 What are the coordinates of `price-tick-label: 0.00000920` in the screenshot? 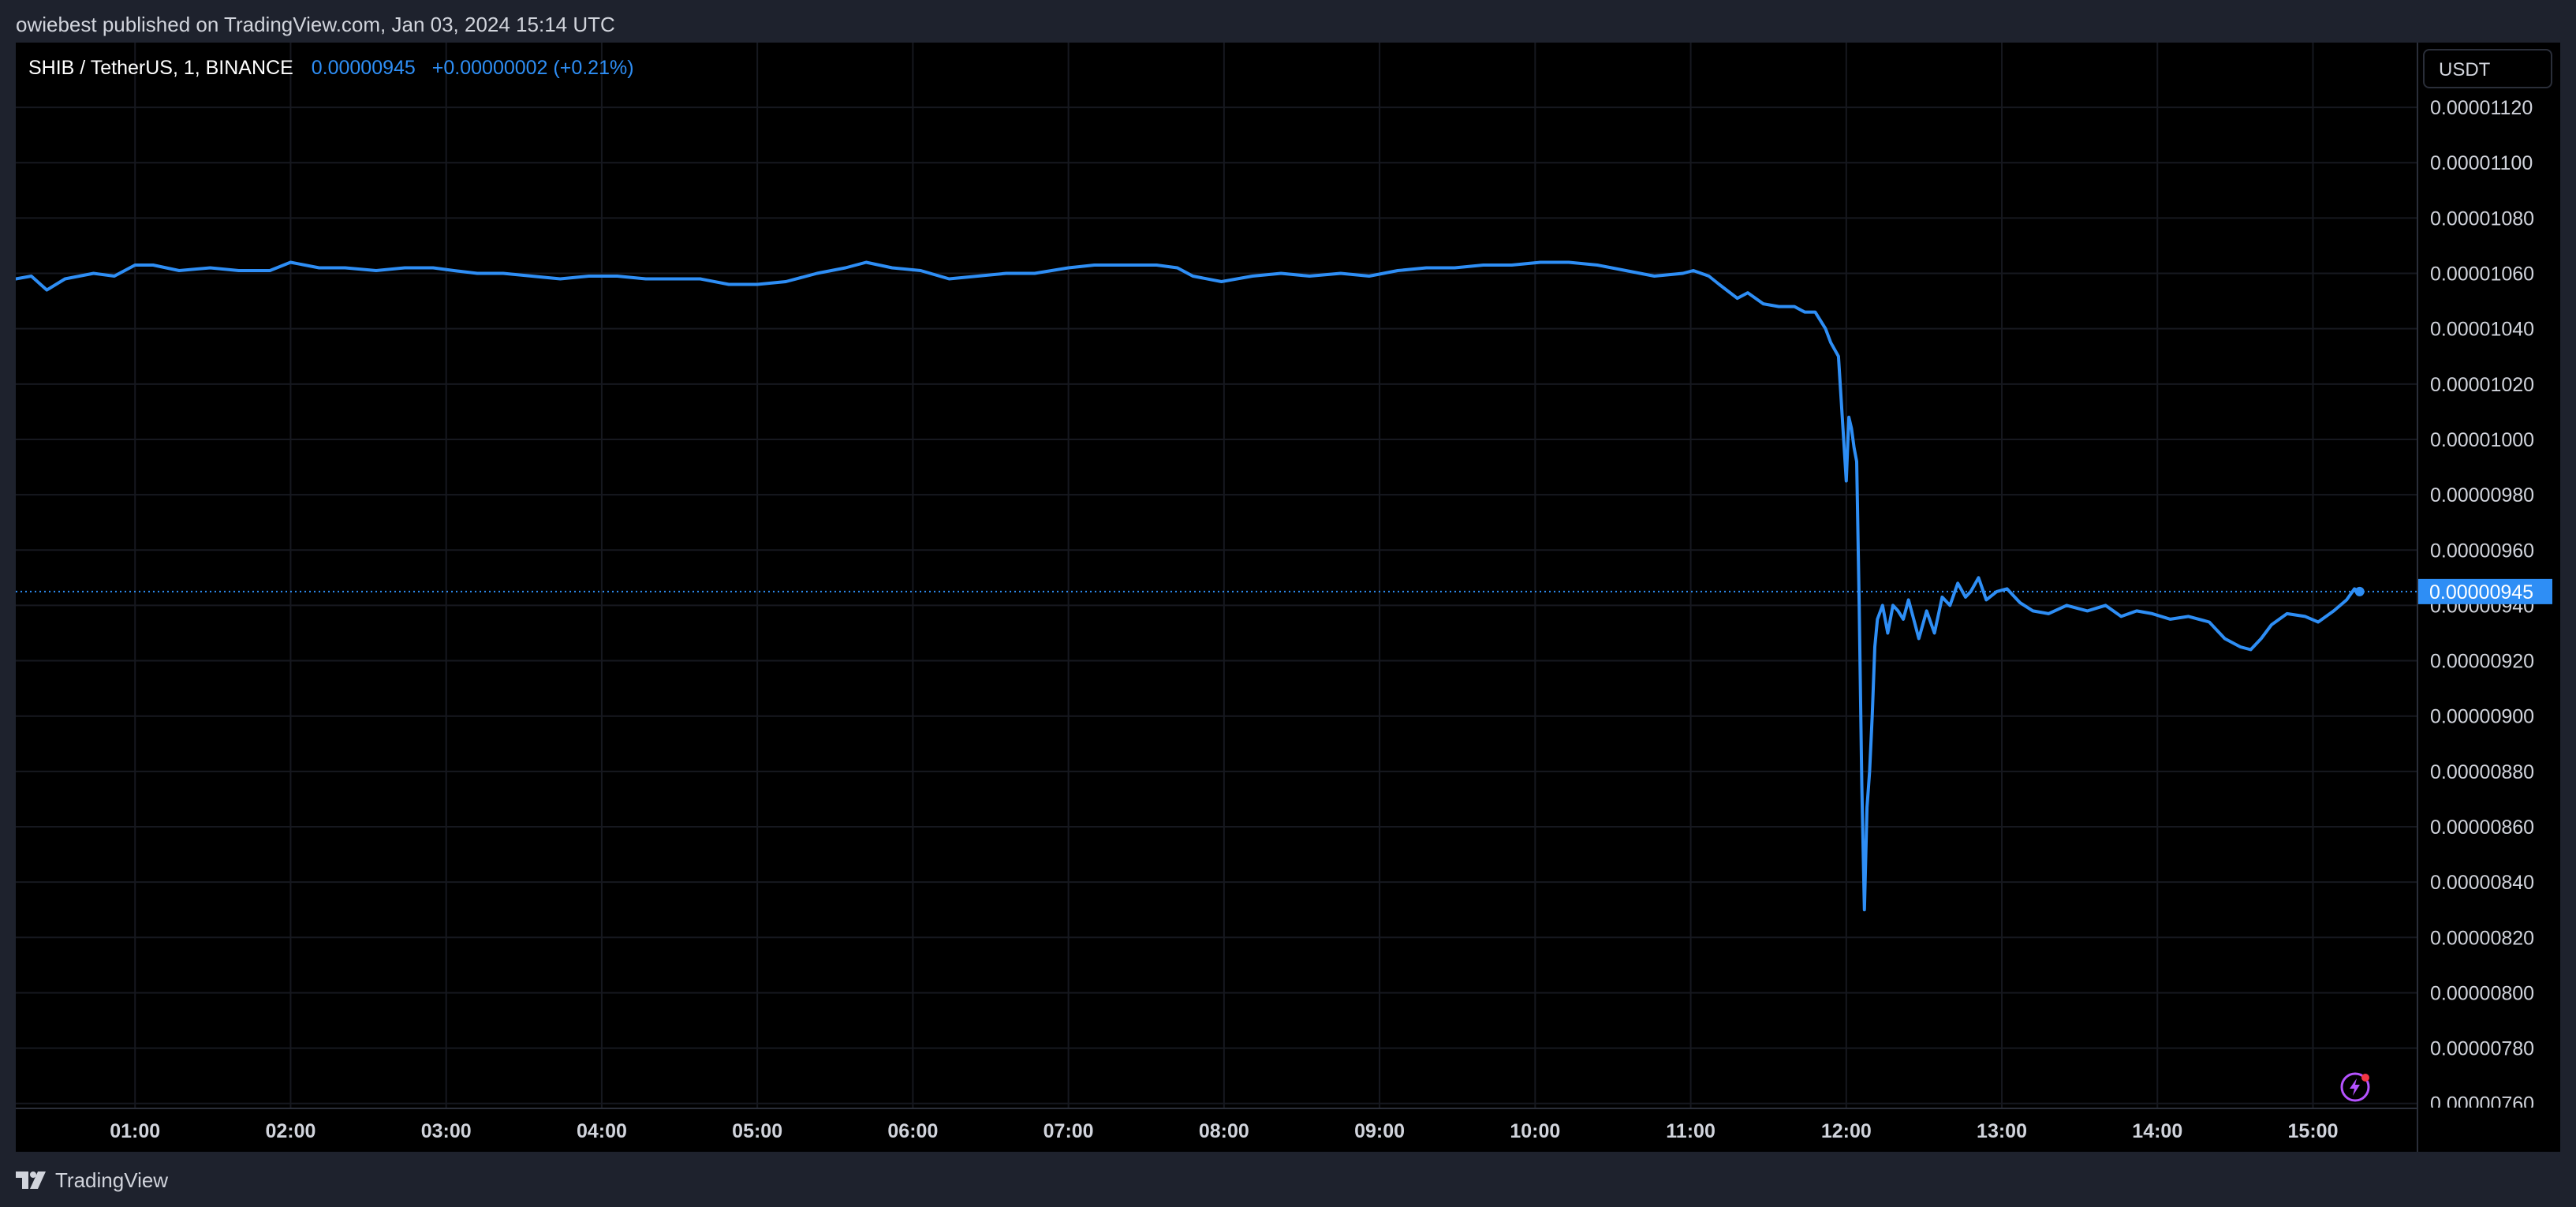 It's located at (2482, 662).